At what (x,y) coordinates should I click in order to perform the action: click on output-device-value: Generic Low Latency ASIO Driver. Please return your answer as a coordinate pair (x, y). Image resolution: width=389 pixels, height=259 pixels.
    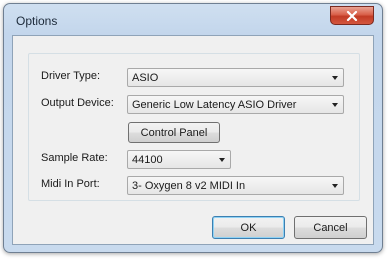
    Looking at the image, I should click on (214, 105).